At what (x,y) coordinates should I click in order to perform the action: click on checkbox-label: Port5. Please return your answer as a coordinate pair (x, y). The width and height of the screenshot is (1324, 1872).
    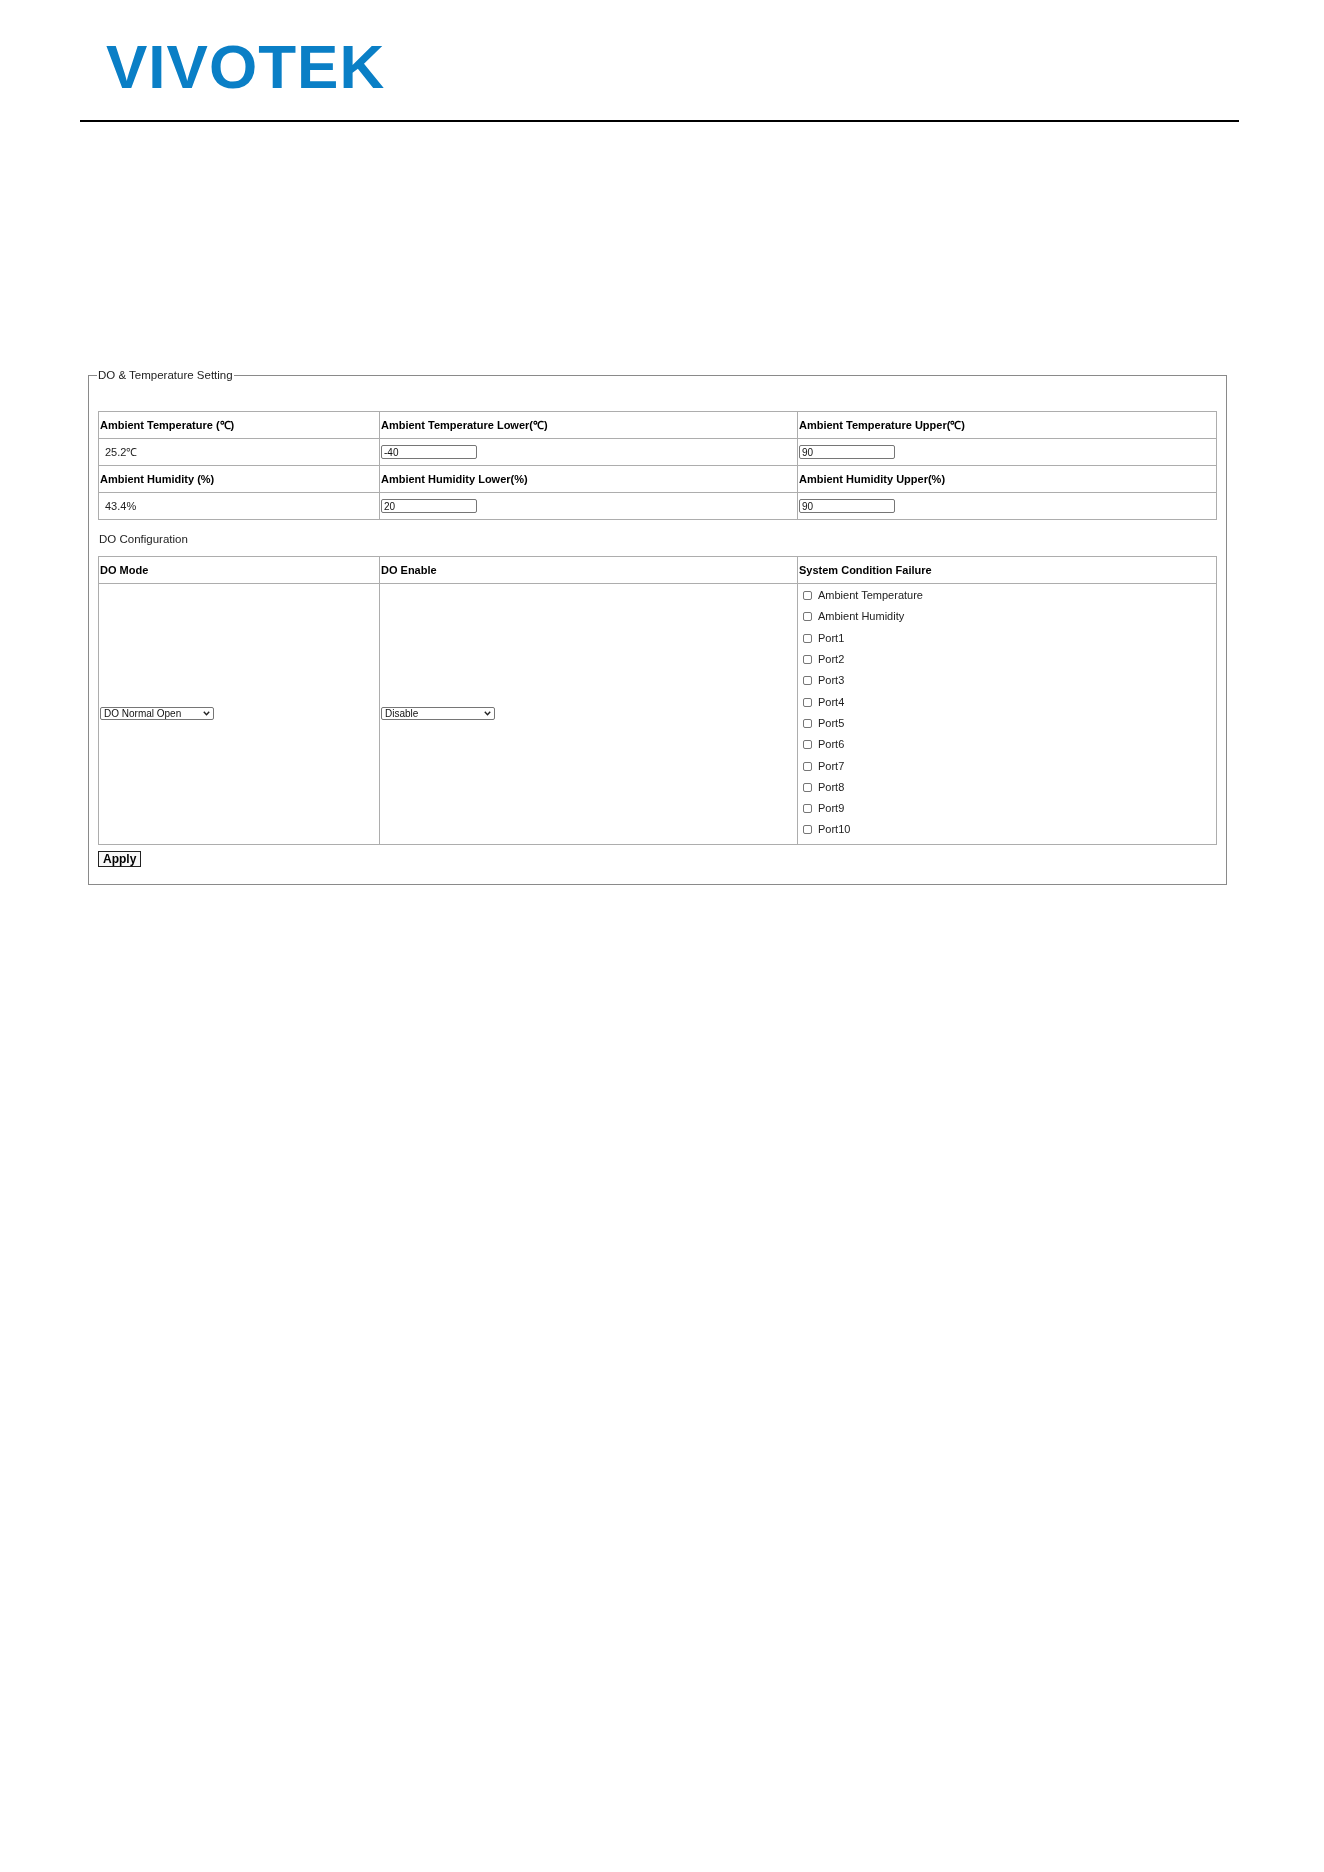
    Looking at the image, I should click on (831, 723).